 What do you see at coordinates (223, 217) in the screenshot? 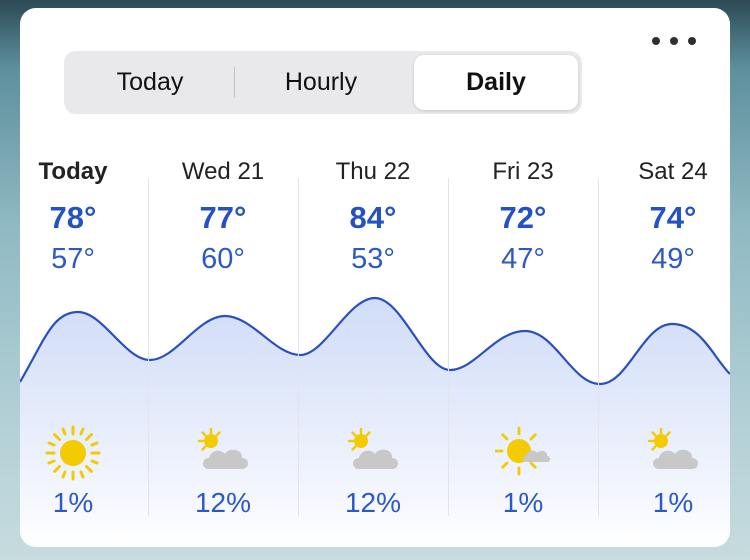
I see `high-temp: 77°` at bounding box center [223, 217].